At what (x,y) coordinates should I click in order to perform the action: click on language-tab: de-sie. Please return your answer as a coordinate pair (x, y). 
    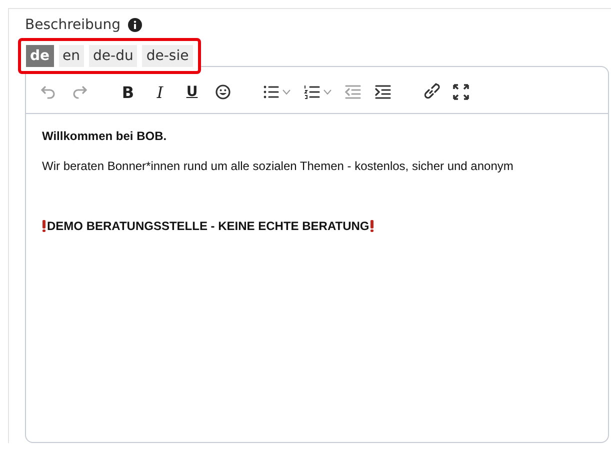
    Looking at the image, I should click on (167, 56).